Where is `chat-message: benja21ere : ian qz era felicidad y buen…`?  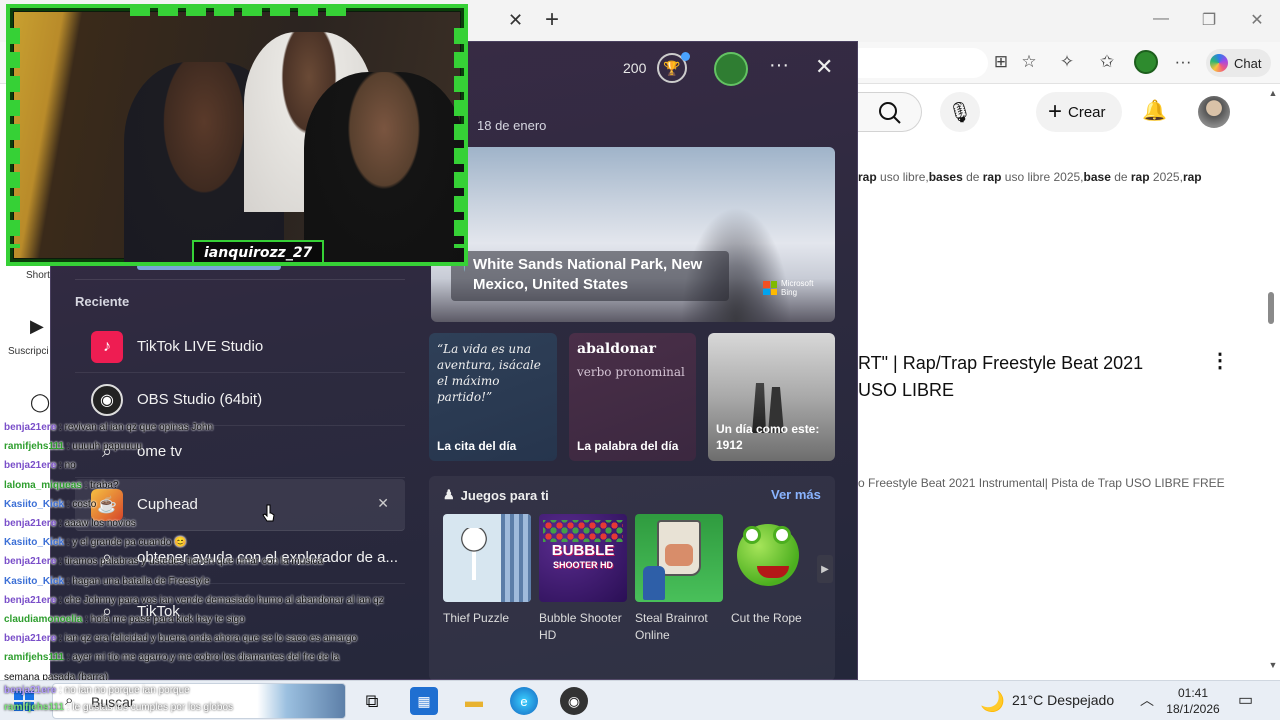
chat-message: benja21ere : ian qz era felicidad y buen… is located at coordinates (214, 638).